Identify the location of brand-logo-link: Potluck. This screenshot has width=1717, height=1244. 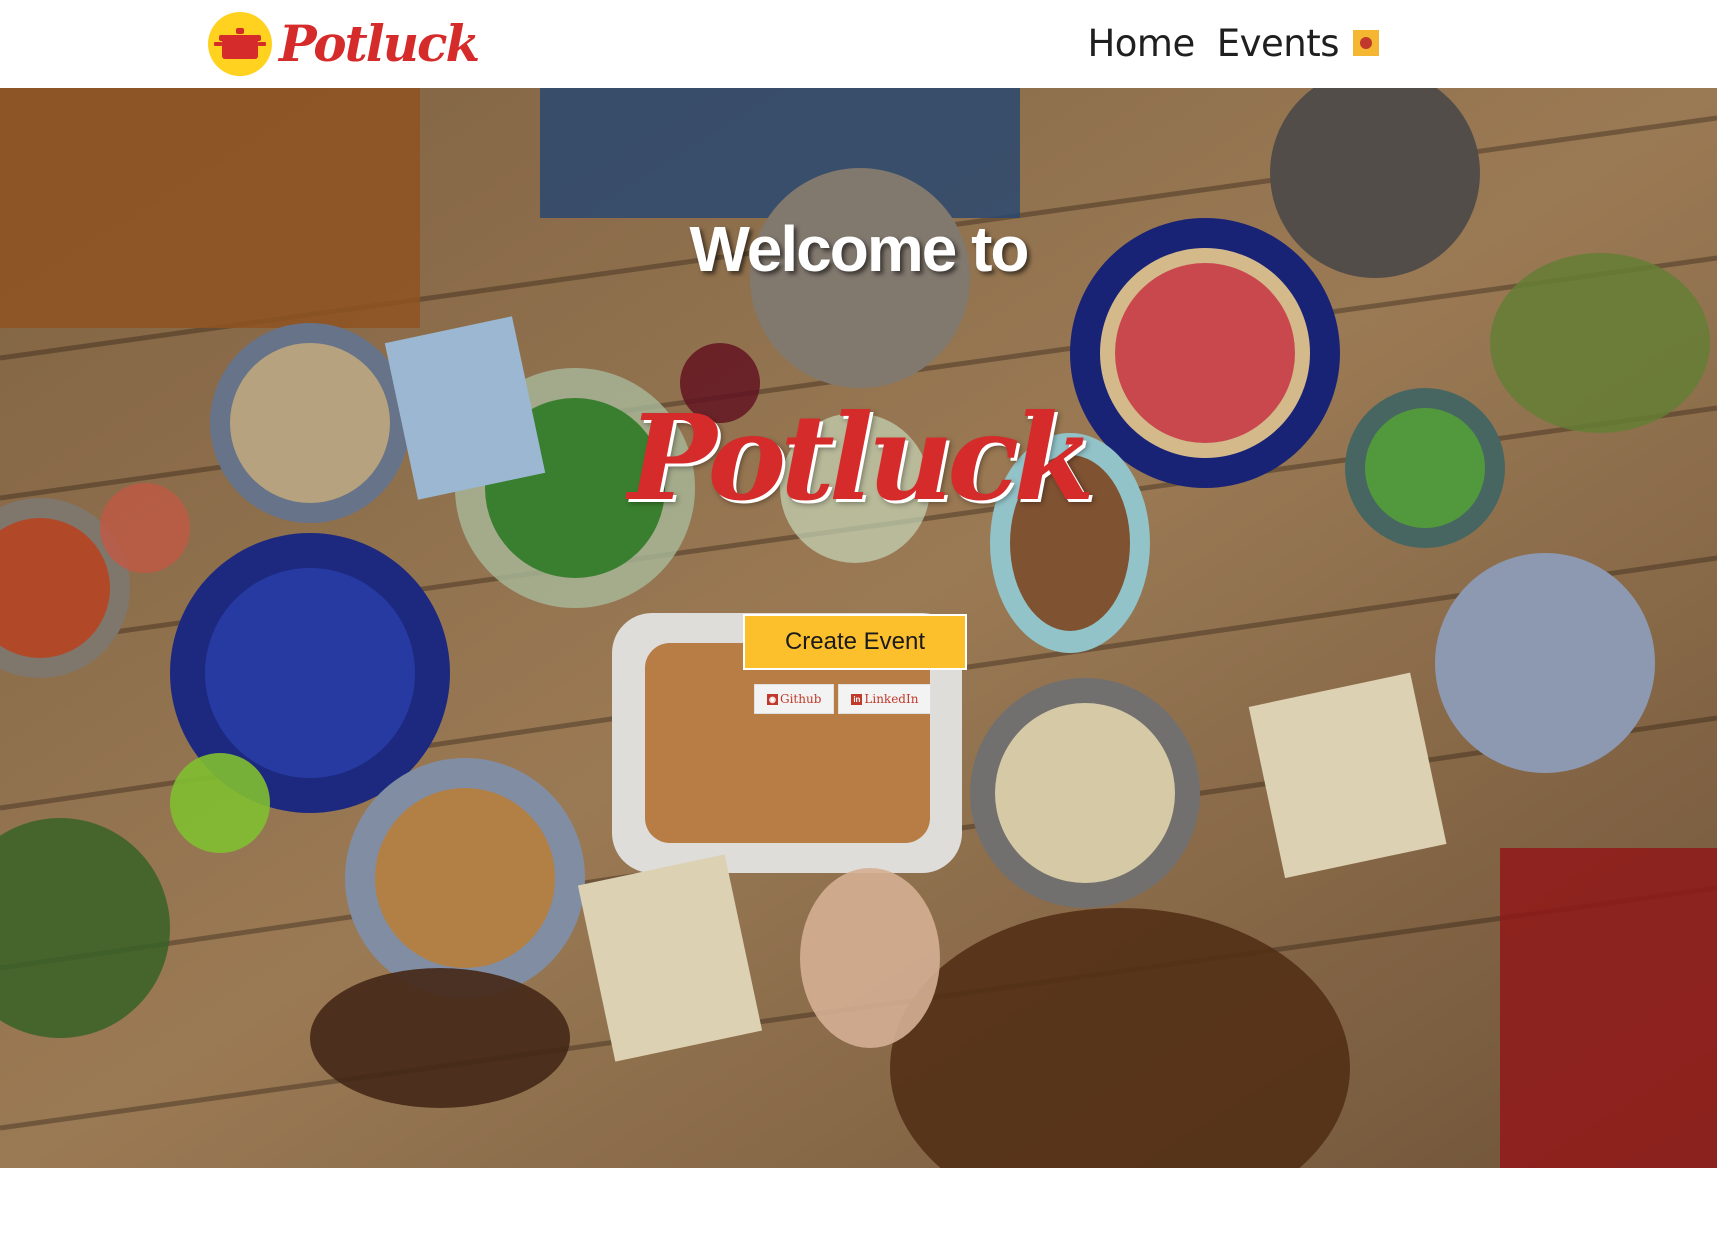
(343, 44).